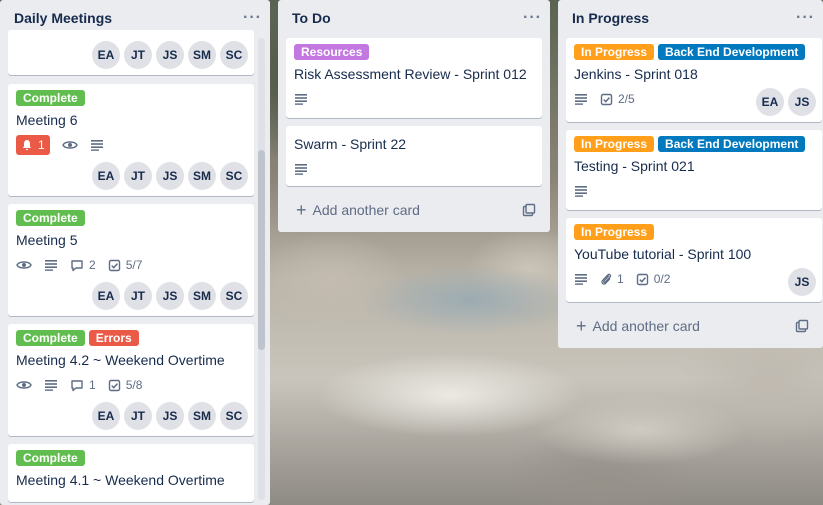  I want to click on list-header: In Progress ···, so click(690, 18).